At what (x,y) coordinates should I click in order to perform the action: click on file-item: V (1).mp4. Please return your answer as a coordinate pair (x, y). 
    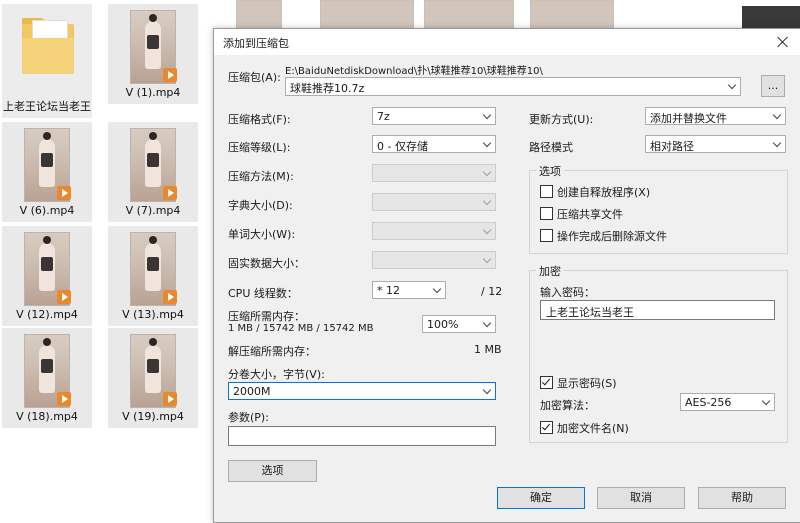
    Looking at the image, I should click on (153, 54).